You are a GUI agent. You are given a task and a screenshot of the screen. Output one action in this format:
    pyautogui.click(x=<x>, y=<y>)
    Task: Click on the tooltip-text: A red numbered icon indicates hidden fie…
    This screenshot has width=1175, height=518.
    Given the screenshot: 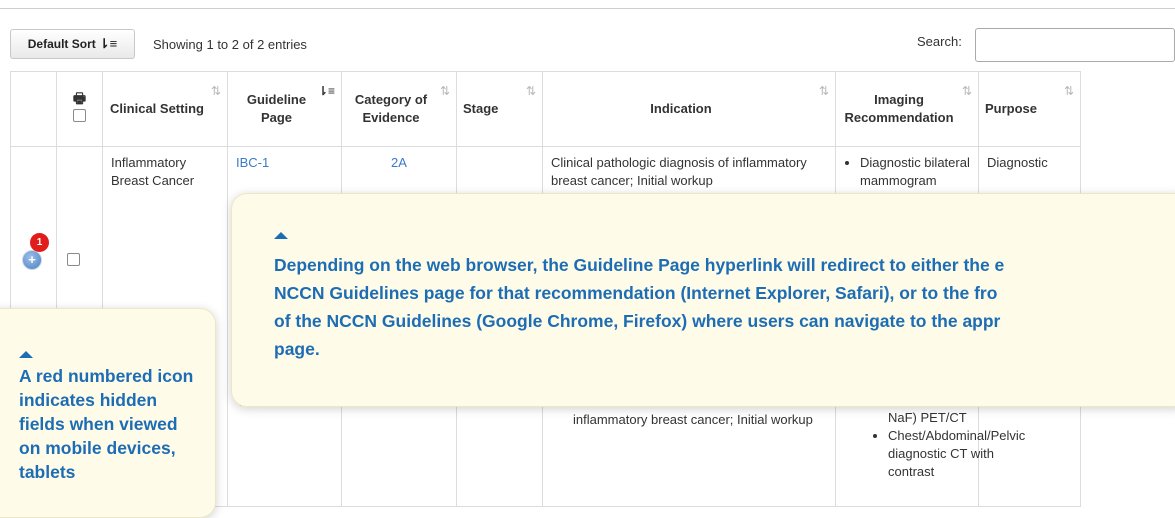 What is the action you would take?
    pyautogui.click(x=106, y=424)
    